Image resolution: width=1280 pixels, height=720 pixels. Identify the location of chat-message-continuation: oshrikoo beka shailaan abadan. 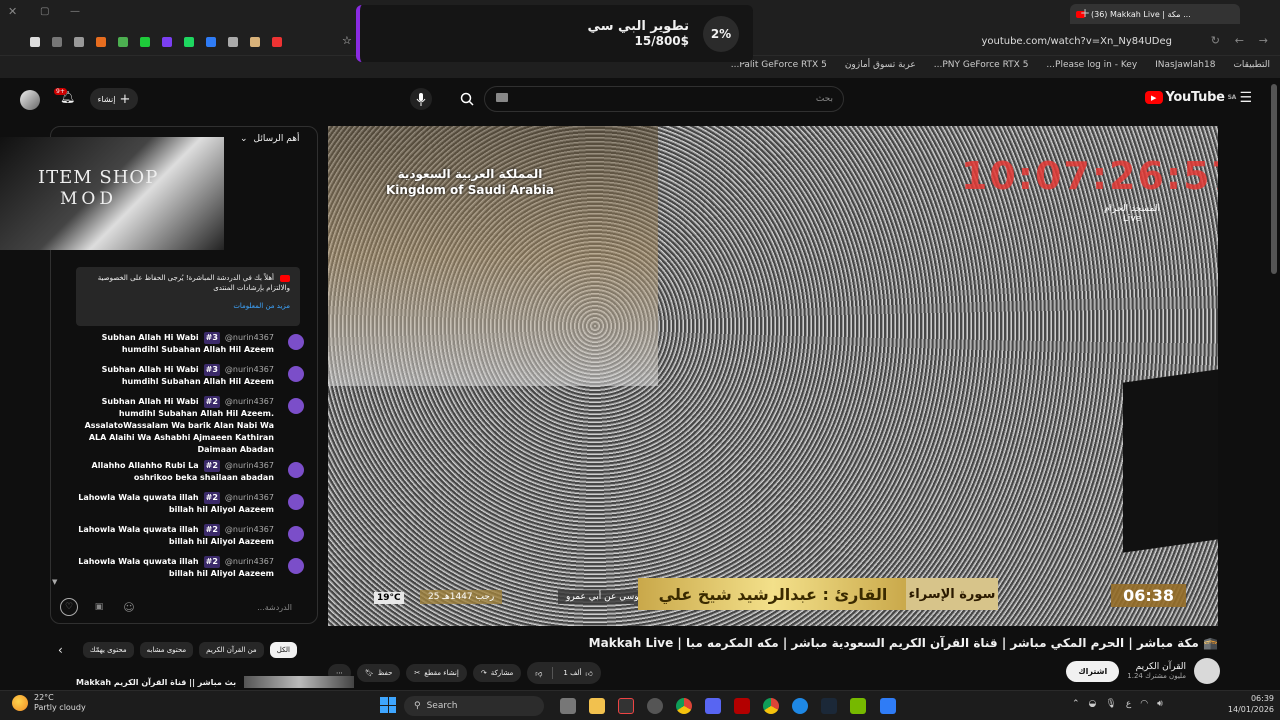
(203, 477).